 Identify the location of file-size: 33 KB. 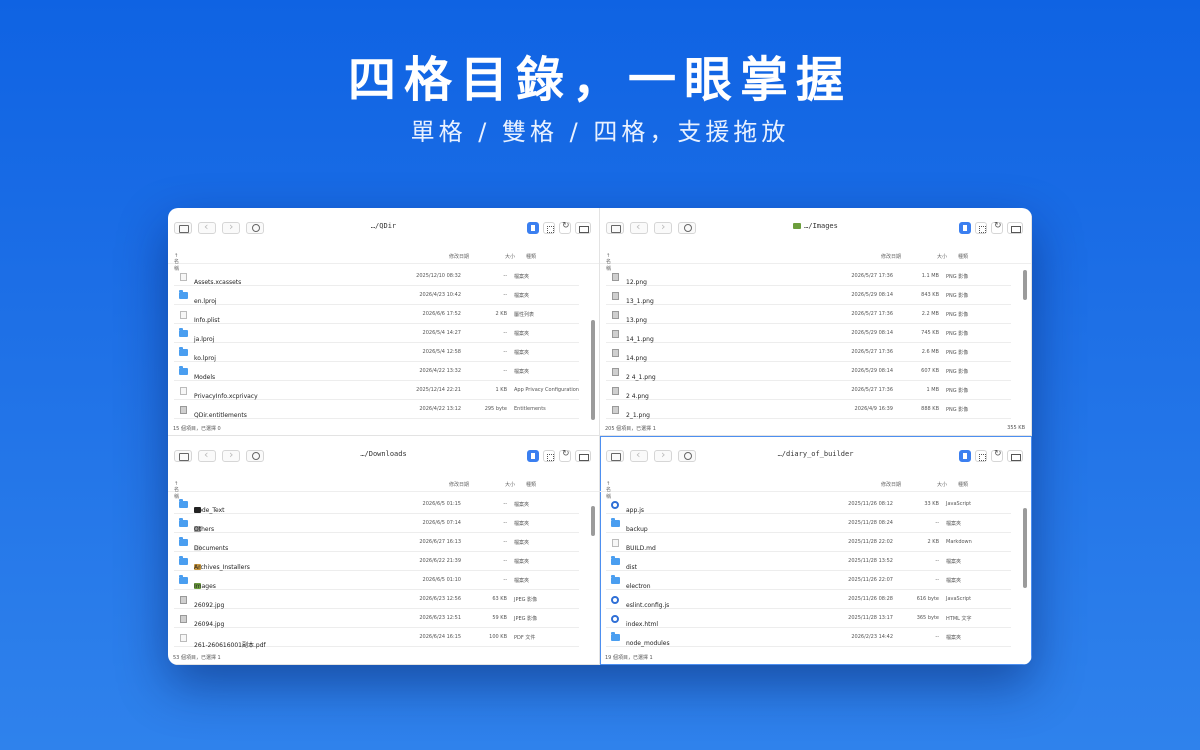
(931, 504).